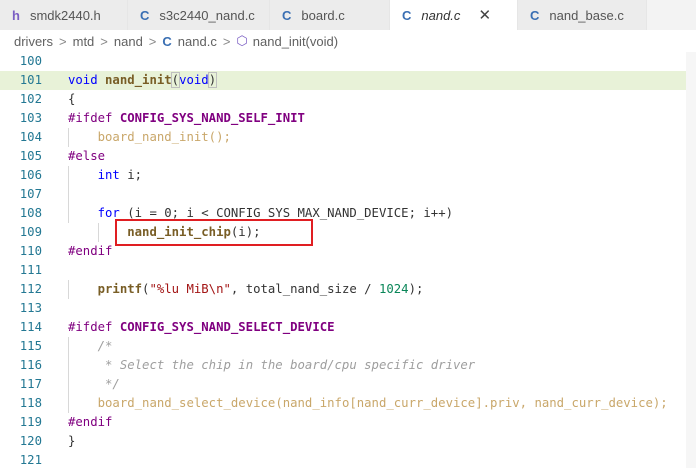  Describe the element at coordinates (207, 15) in the screenshot. I see `tab-label: s3c2440_nand.c` at that location.